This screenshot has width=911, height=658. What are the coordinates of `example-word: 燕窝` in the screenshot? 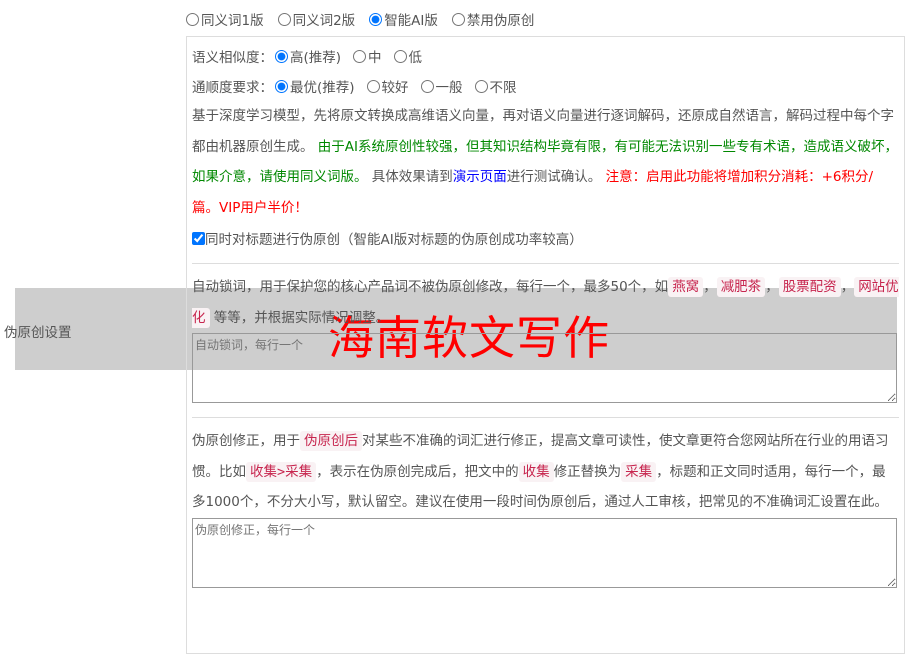 It's located at (686, 287).